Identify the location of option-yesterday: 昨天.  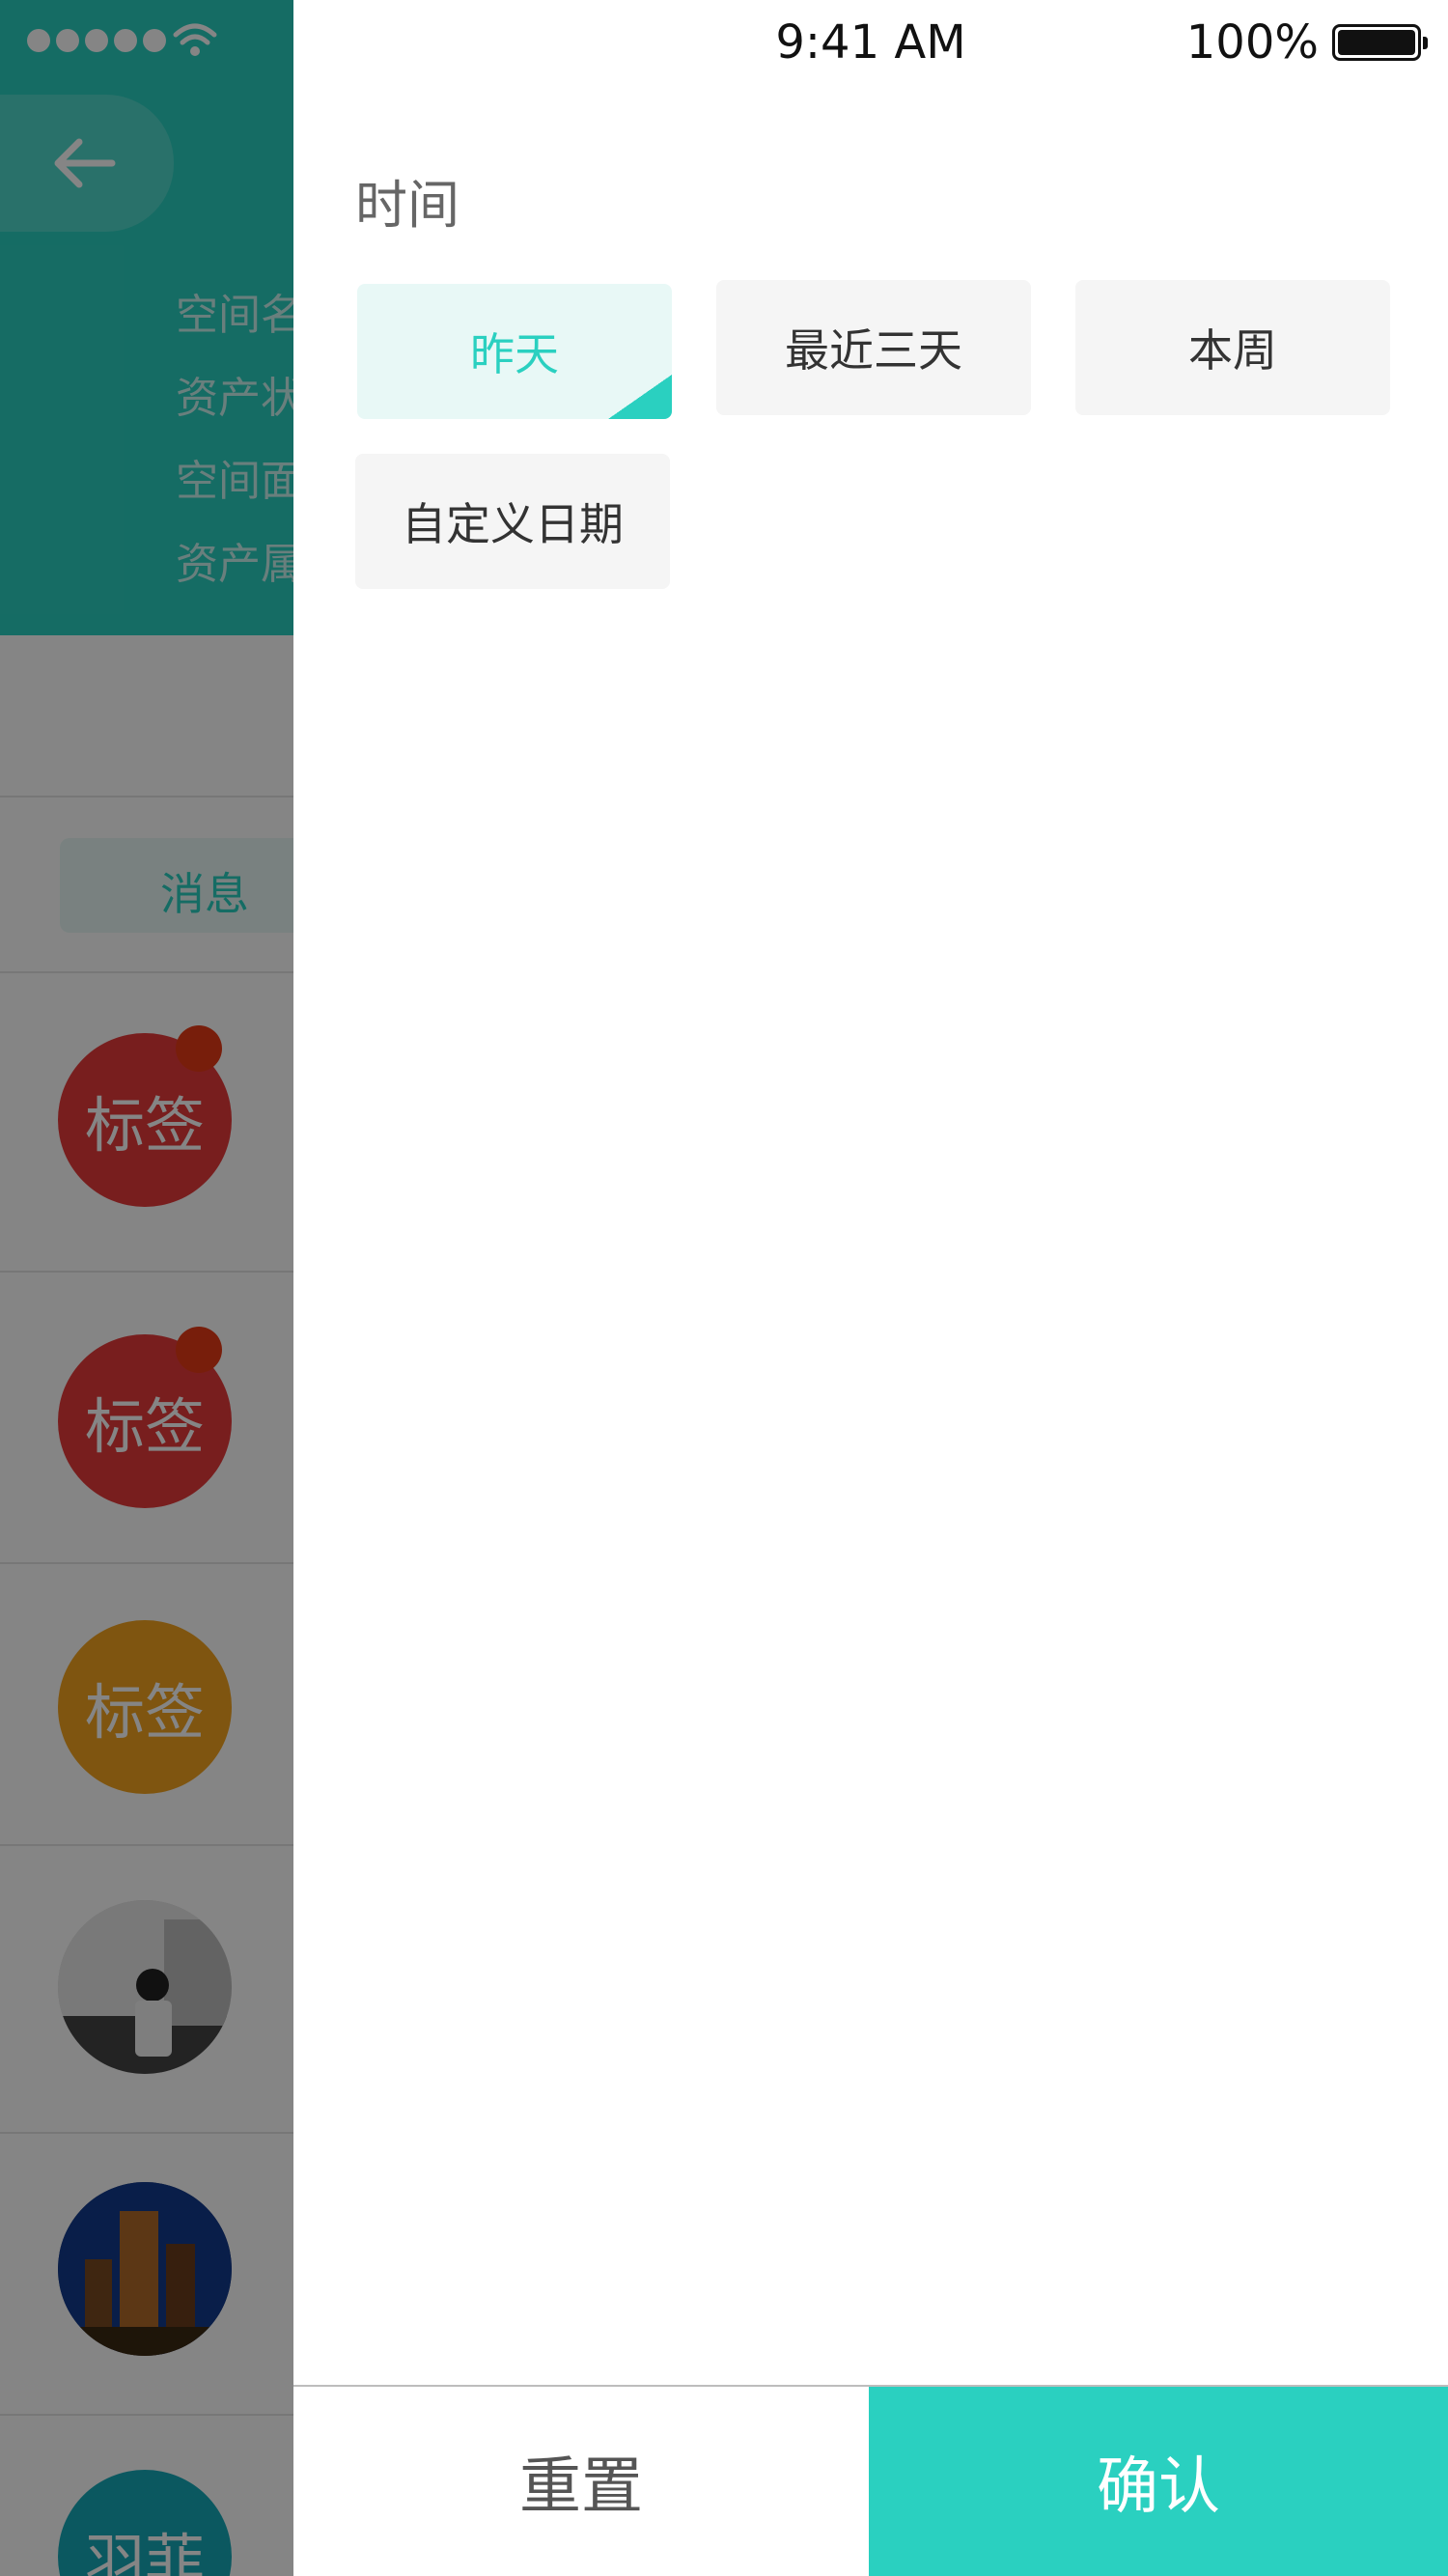
(515, 352).